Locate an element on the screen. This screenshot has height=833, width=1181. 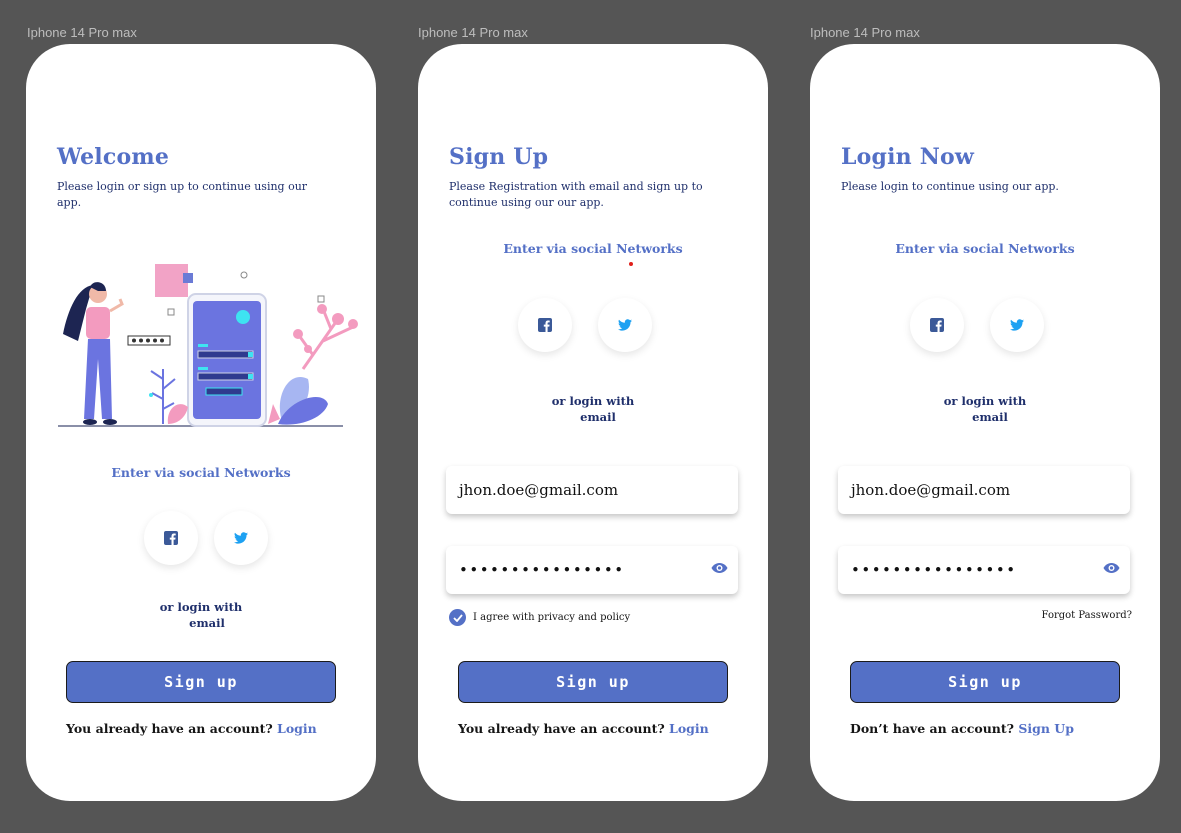
page-subtitle: Please login to continue using our app. is located at coordinates (950, 186).